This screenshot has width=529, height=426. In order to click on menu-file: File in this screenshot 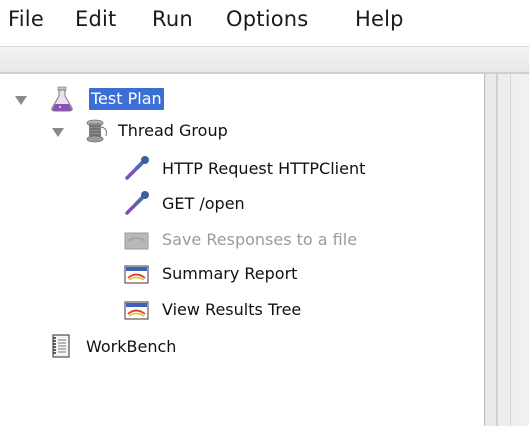, I will do `click(26, 19)`.